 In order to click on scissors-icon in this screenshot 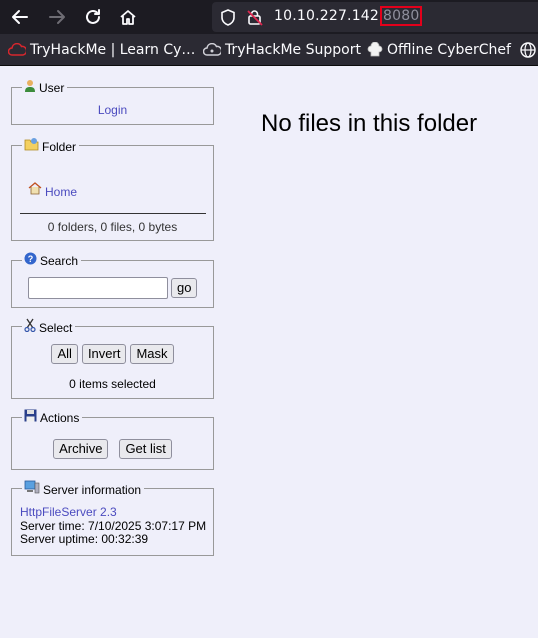, I will do `click(30, 326)`.